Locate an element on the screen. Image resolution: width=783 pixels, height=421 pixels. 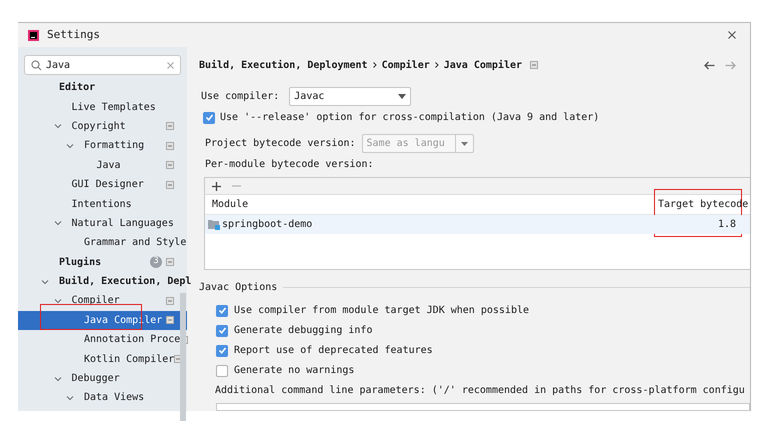
checkbox-label: Use compiler from module target JDK when possible is located at coordinates (382, 311).